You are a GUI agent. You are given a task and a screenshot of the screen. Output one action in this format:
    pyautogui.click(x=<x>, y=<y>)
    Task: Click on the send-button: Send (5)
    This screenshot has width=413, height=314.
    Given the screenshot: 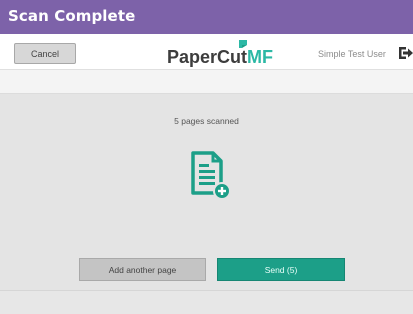 What is the action you would take?
    pyautogui.click(x=281, y=269)
    